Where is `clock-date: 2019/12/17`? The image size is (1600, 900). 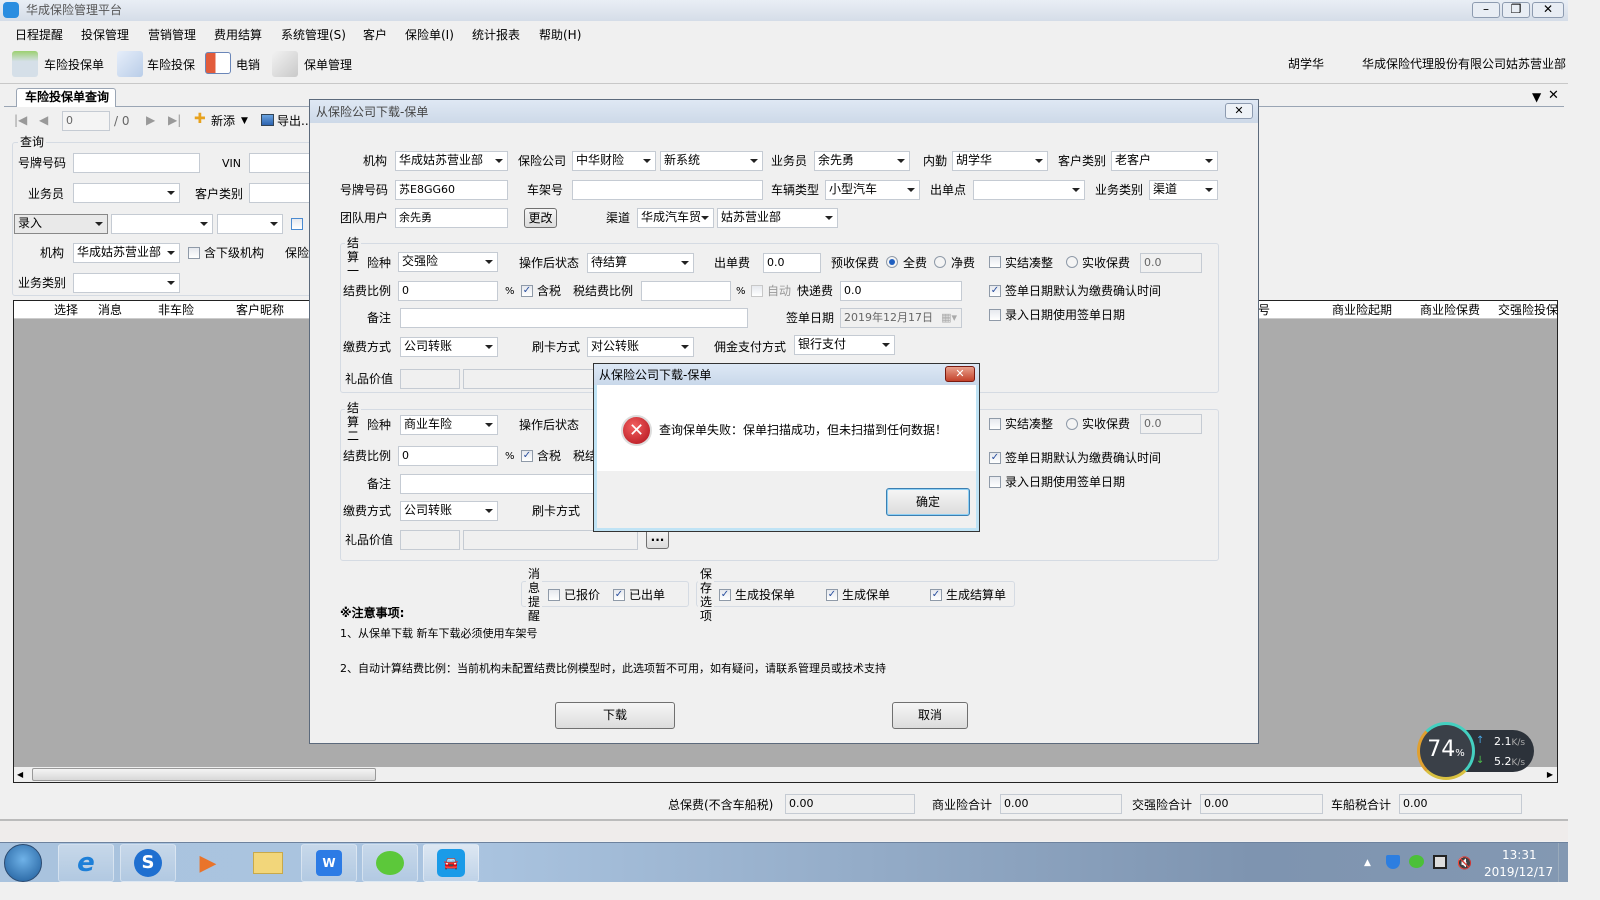
clock-date: 2019/12/17 is located at coordinates (1518, 872).